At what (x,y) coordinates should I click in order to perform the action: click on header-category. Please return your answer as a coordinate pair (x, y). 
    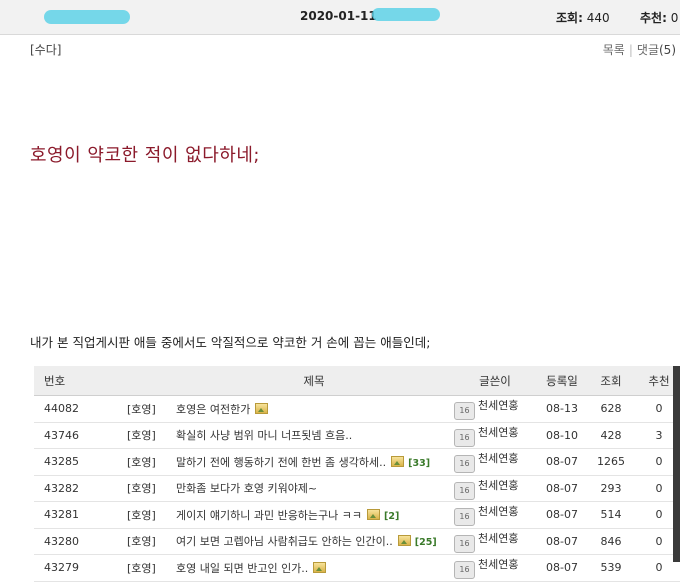
    Looking at the image, I should click on (143, 381).